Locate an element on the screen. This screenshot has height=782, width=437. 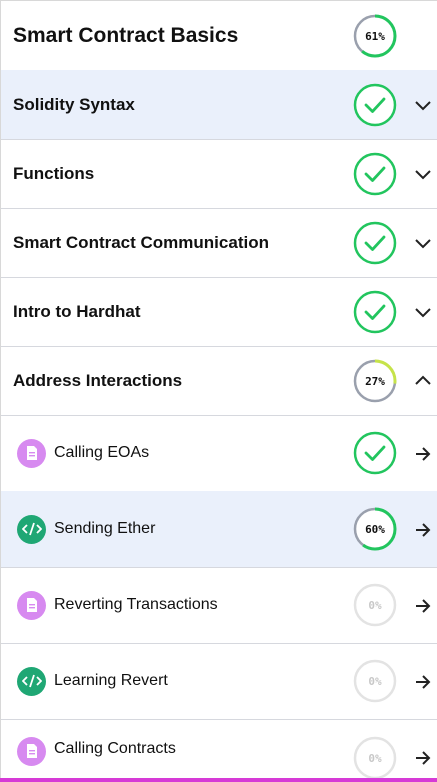
lesson-reverting-transactions: Reverting Transactions 0% is located at coordinates (219, 605).